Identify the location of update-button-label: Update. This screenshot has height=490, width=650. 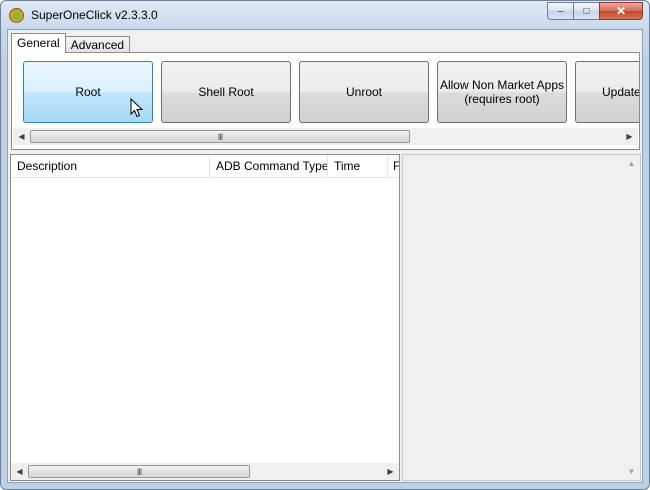
(621, 92).